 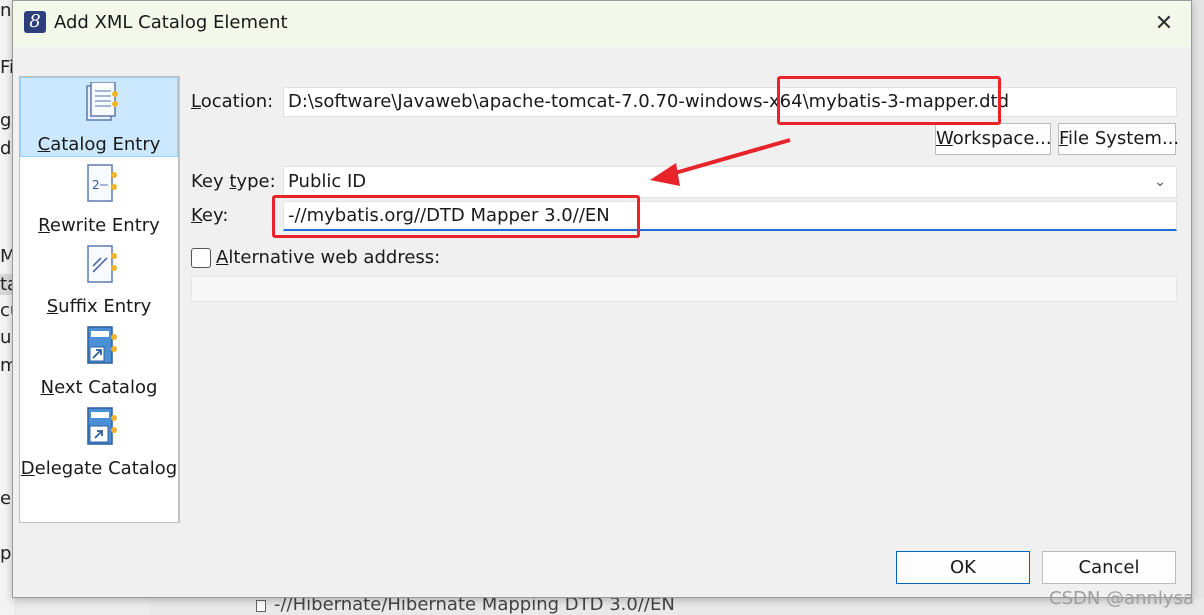 I want to click on ok-button: OK, so click(x=963, y=567).